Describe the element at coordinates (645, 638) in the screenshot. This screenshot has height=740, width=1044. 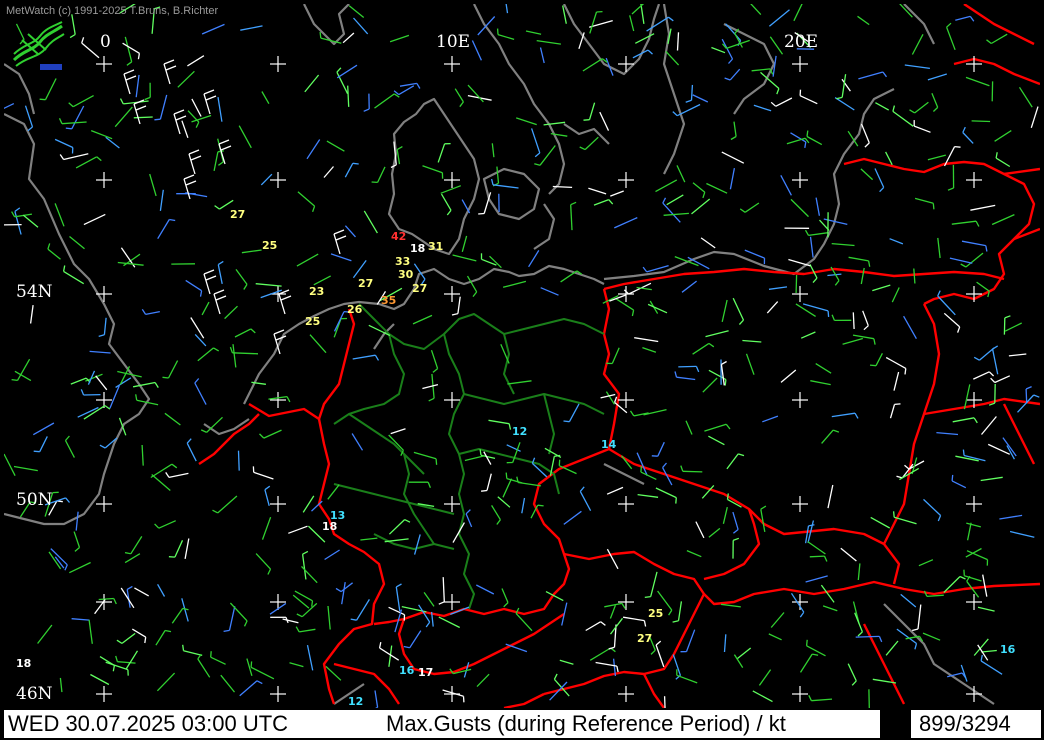
I see `gust-label: 27` at that location.